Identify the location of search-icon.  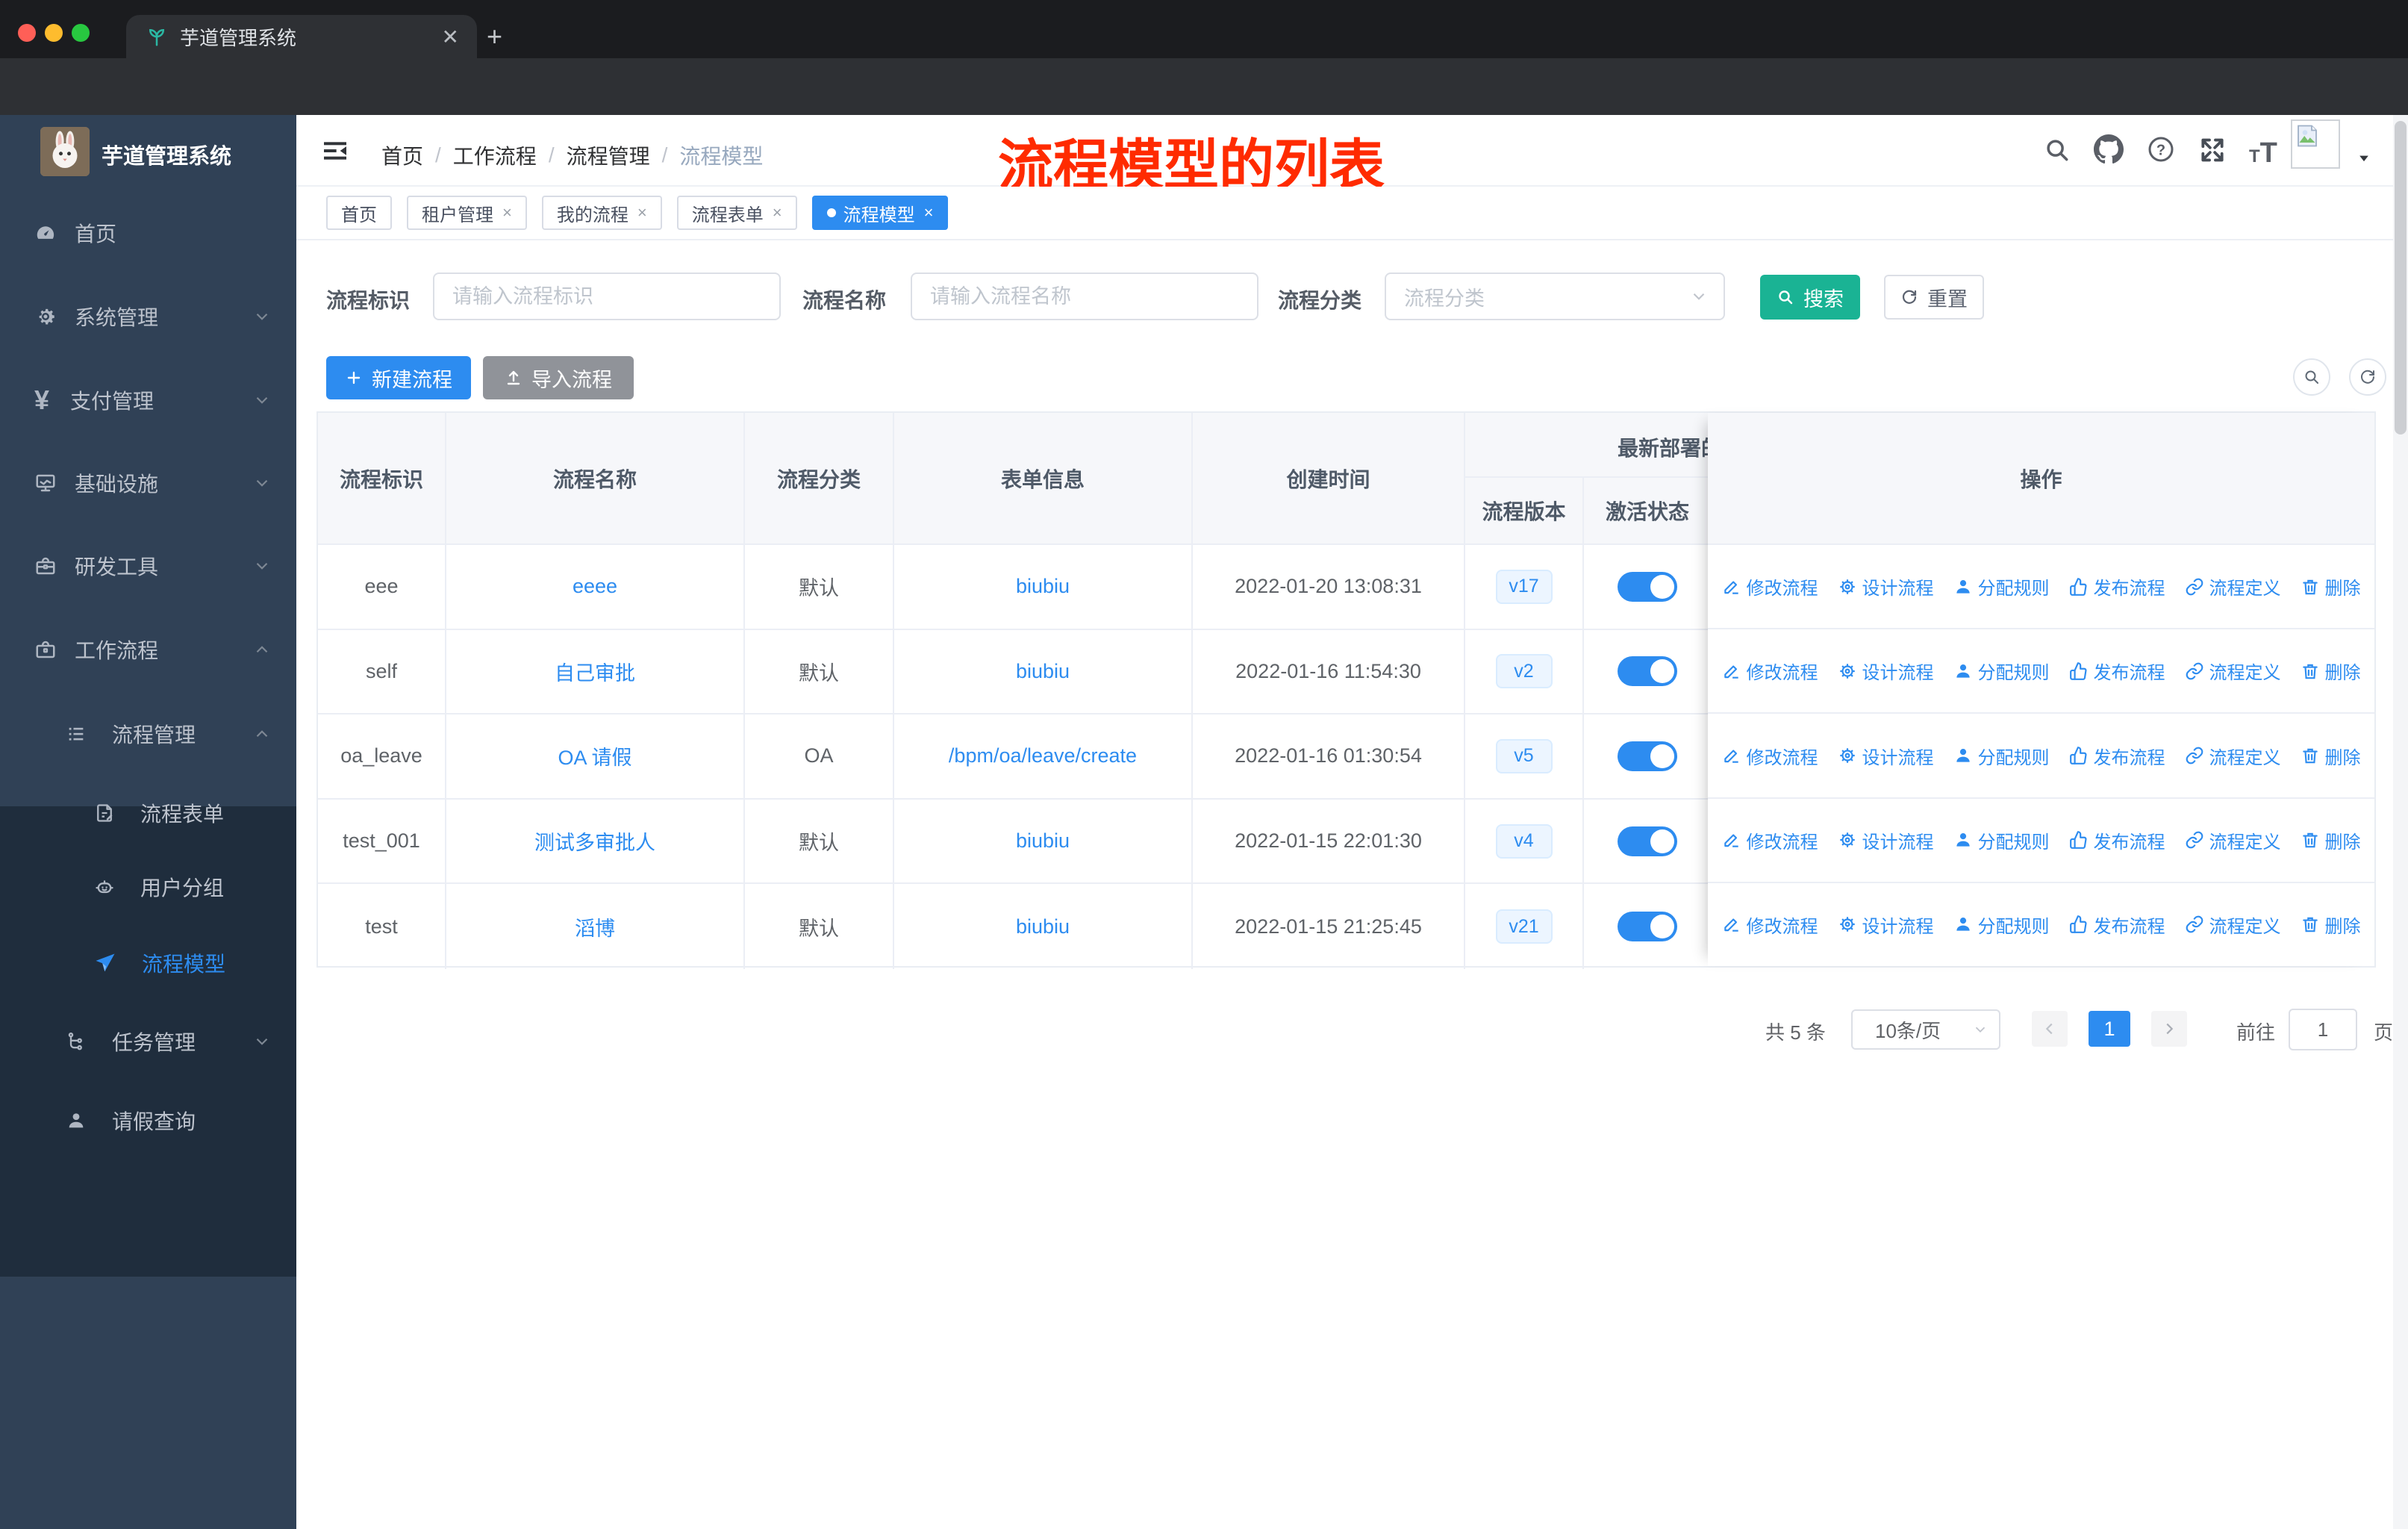
(2057, 150).